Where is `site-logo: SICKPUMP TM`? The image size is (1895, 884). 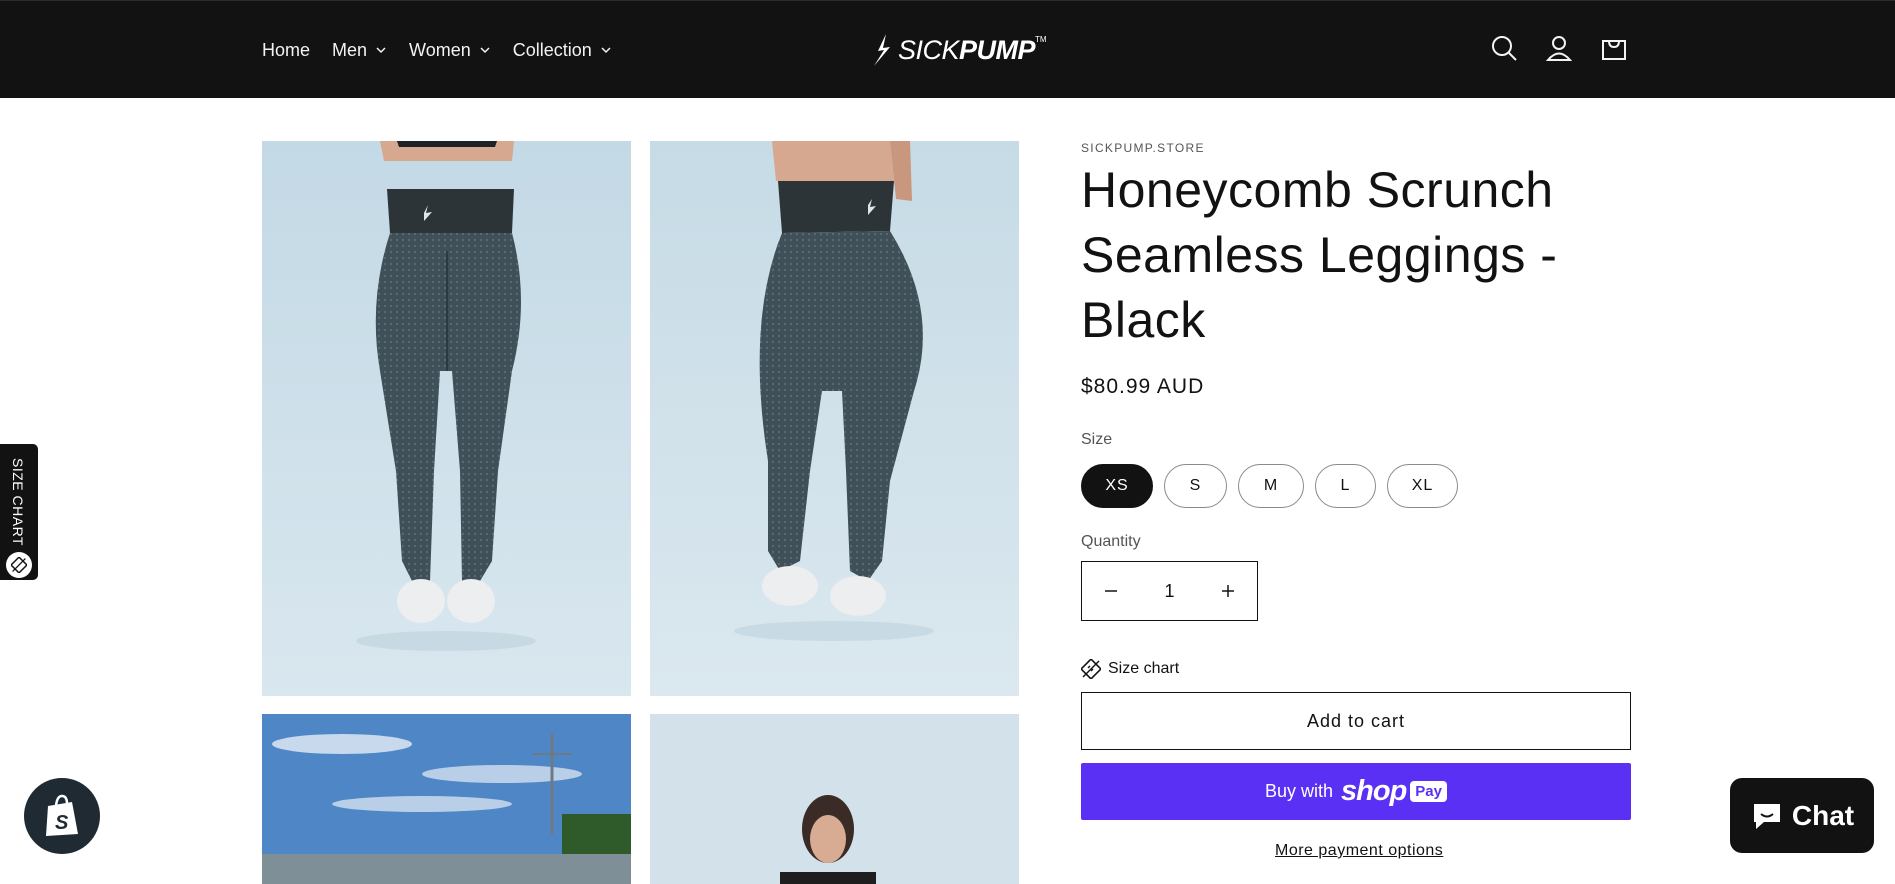 site-logo: SICKPUMP TM is located at coordinates (959, 50).